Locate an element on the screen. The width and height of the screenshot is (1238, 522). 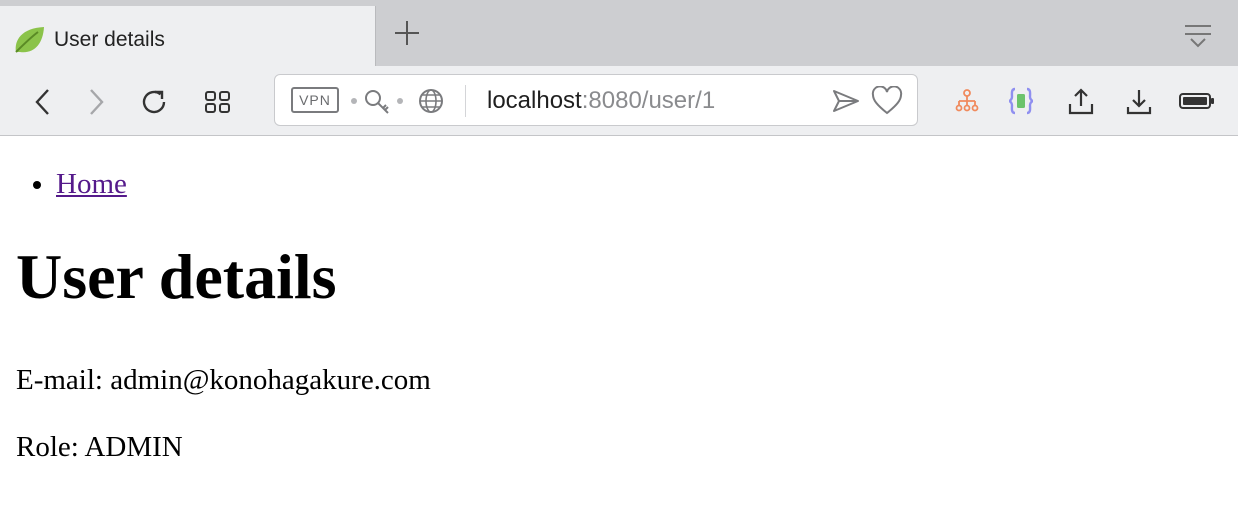
home-link: Home is located at coordinates (91, 184).